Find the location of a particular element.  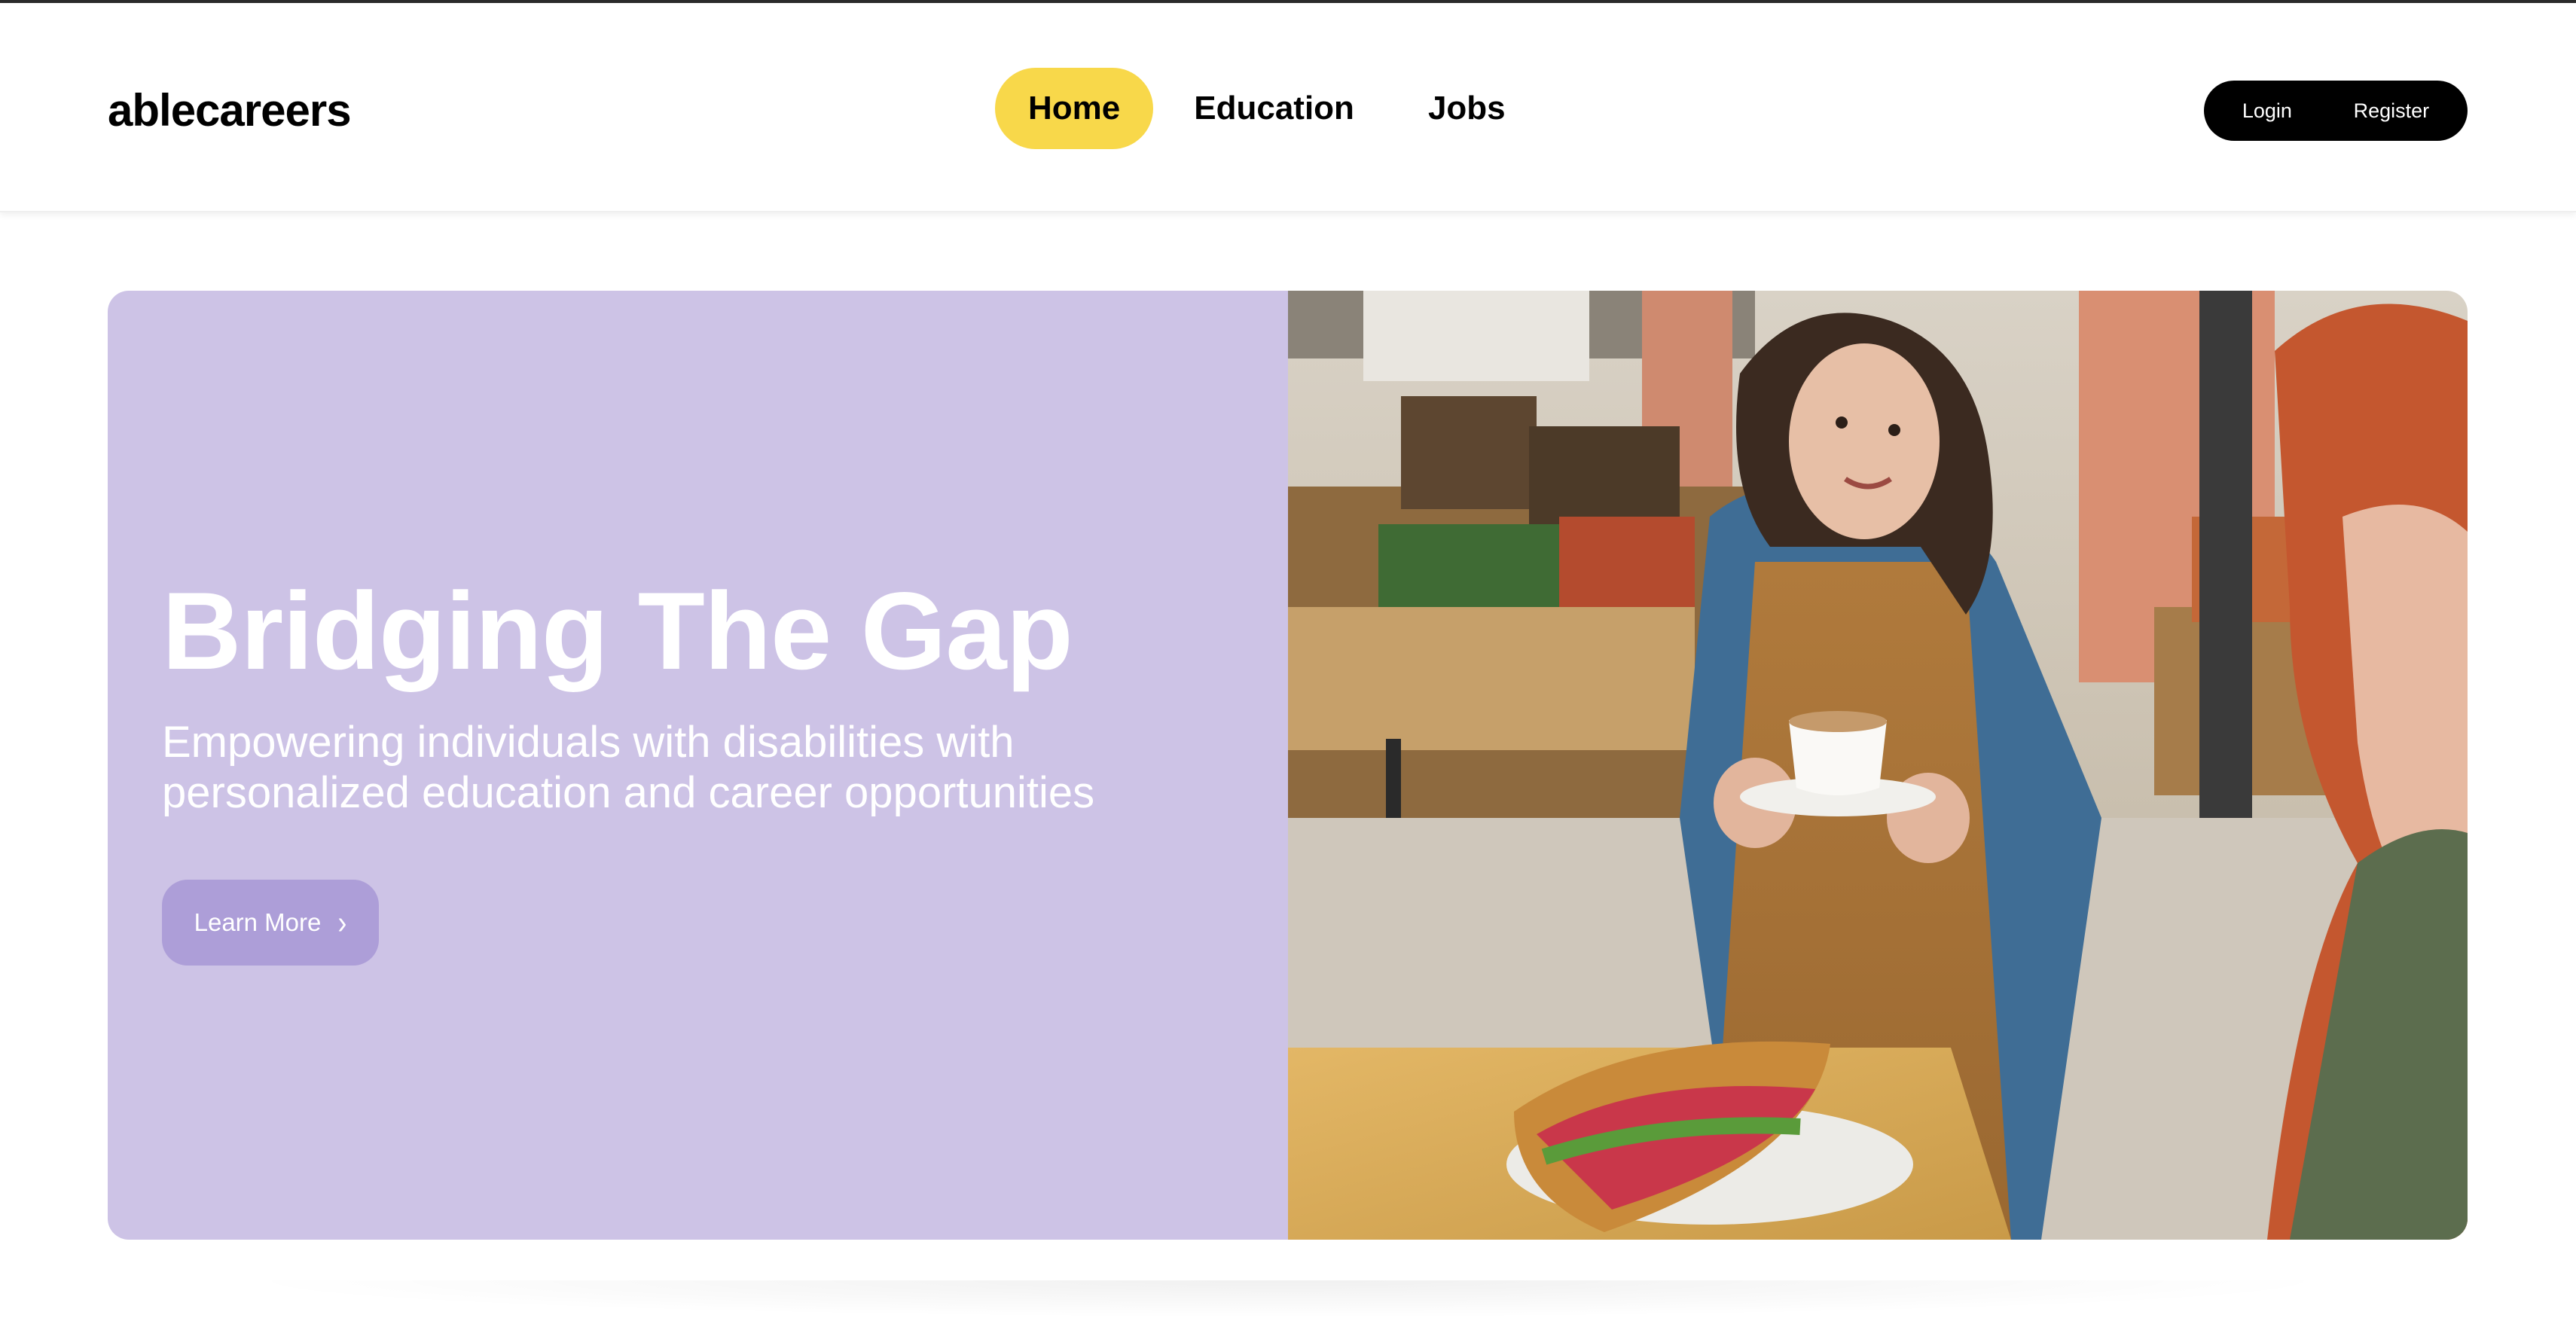

learn-more-label: Learn More is located at coordinates (258, 922).